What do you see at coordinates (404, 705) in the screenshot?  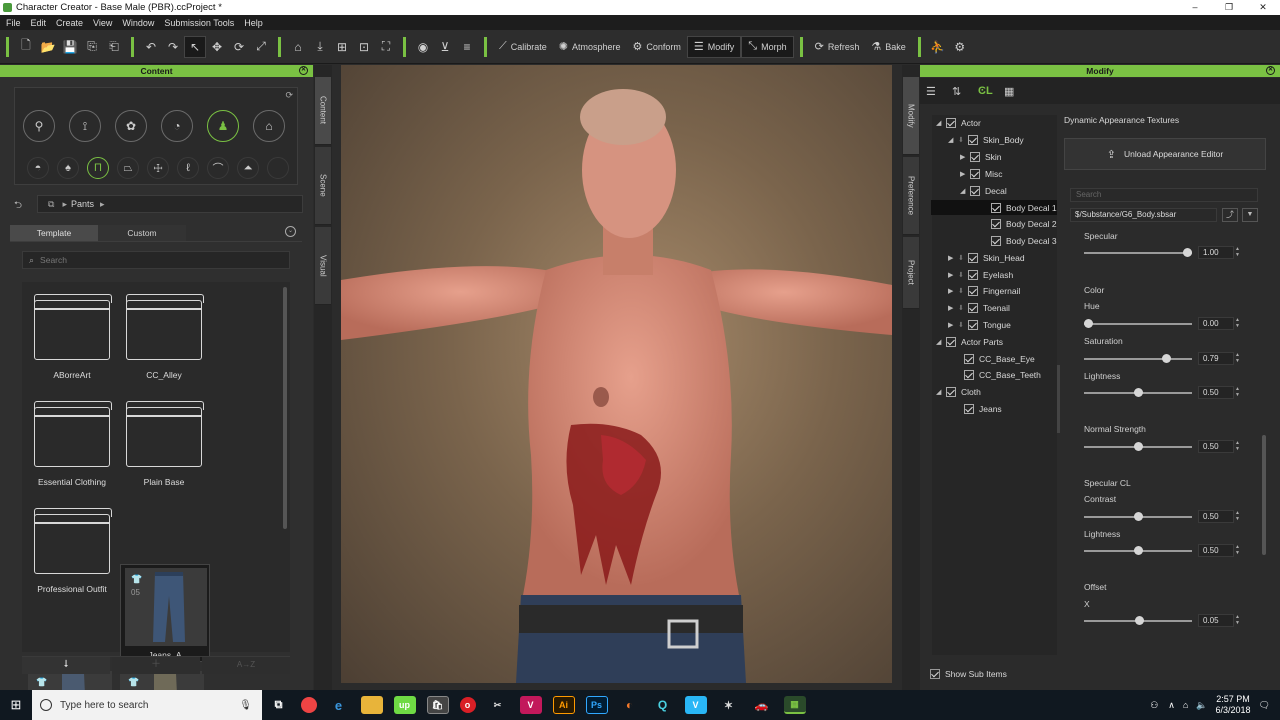 I see `upwork-icon: up` at bounding box center [404, 705].